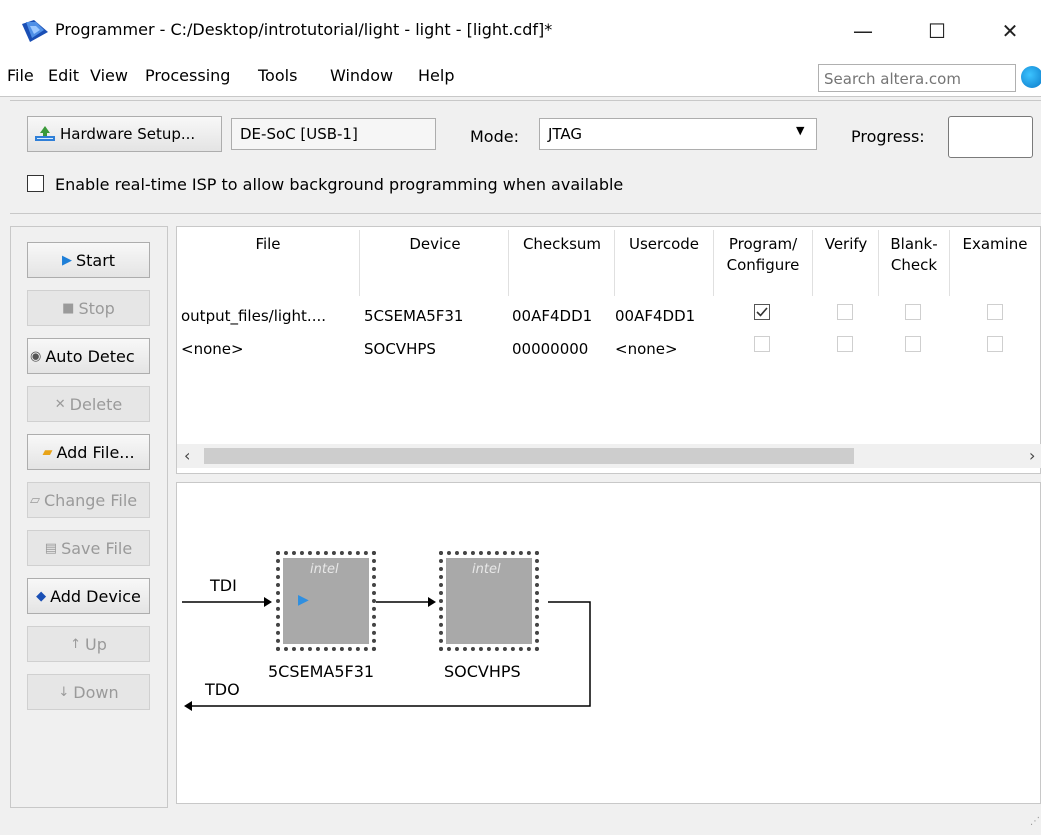  Describe the element at coordinates (222, 689) in the screenshot. I see `tdo-label: TDO` at that location.